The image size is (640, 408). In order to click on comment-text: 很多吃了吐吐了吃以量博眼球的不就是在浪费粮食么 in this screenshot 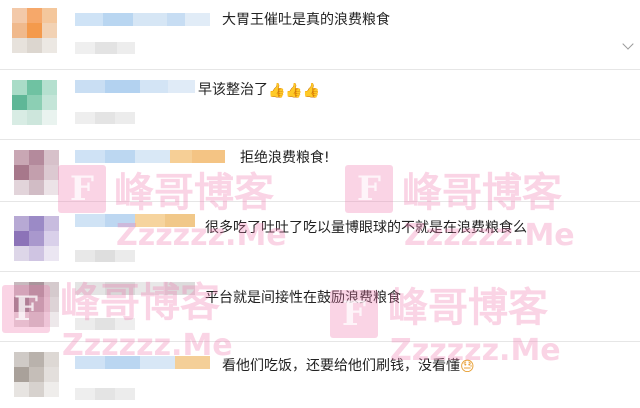, I will do `click(366, 228)`.